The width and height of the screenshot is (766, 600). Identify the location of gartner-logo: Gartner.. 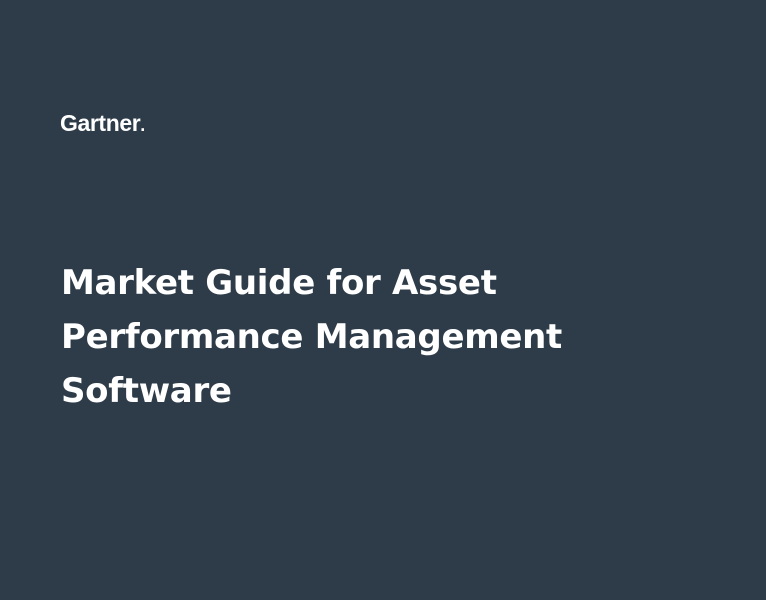
(102, 124).